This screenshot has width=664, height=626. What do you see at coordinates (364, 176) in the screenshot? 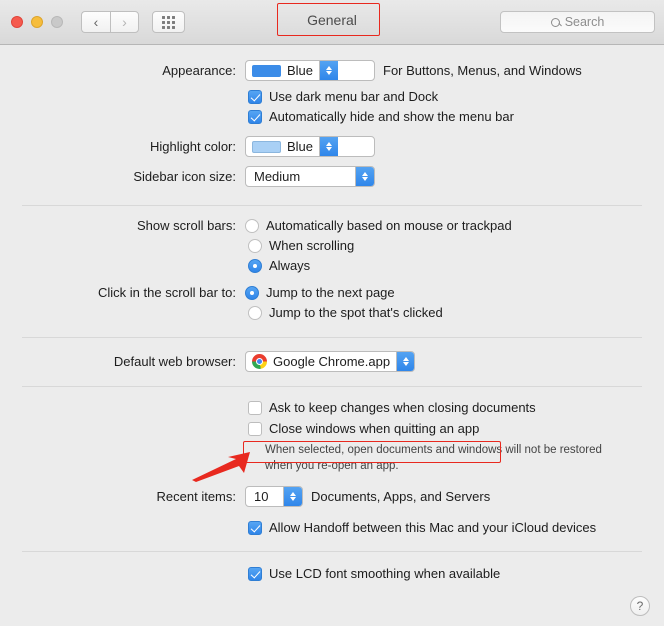
I see `sidebar-icon-size-stepper-icon` at bounding box center [364, 176].